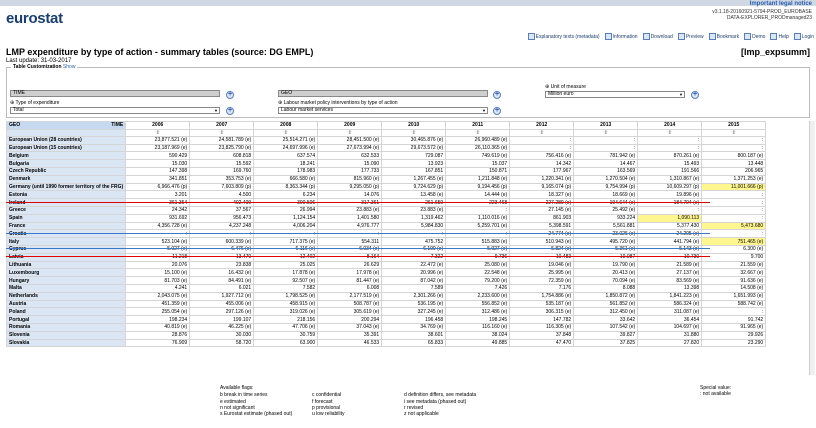  What do you see at coordinates (414, 125) in the screenshot?
I see `year-header: 2010` at bounding box center [414, 125].